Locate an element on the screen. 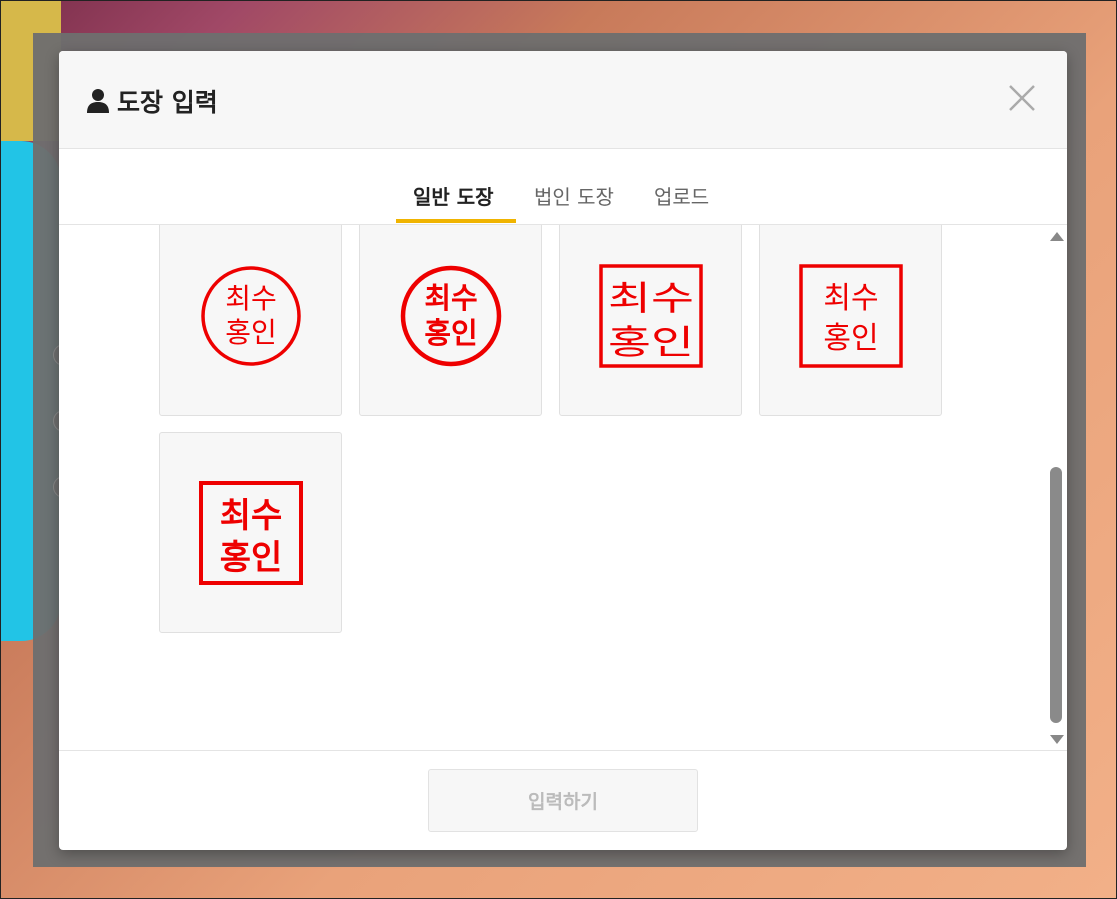 This screenshot has height=899, width=1117. active-tab-indicator is located at coordinates (456, 221).